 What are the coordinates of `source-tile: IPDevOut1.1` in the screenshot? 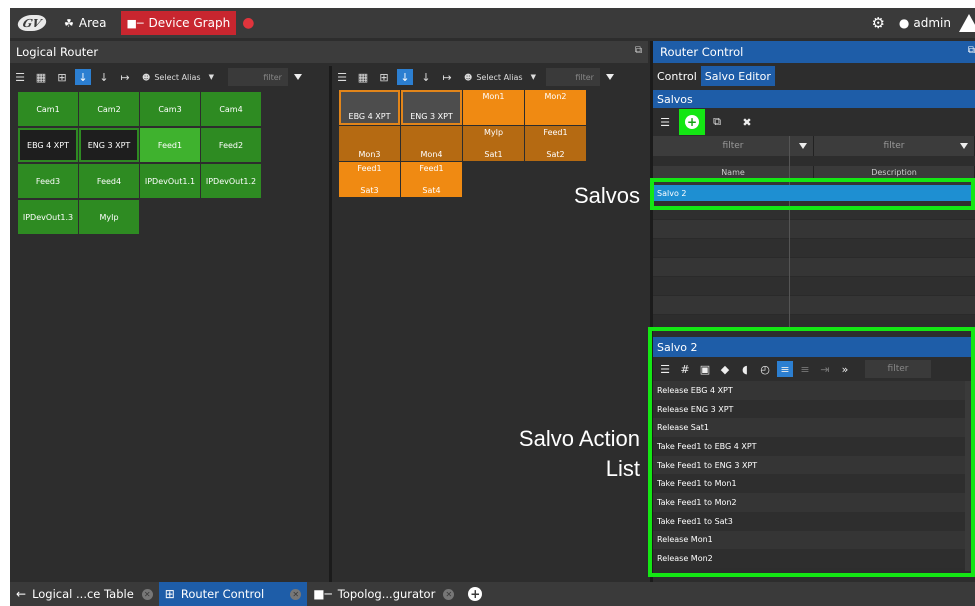 It's located at (170, 181).